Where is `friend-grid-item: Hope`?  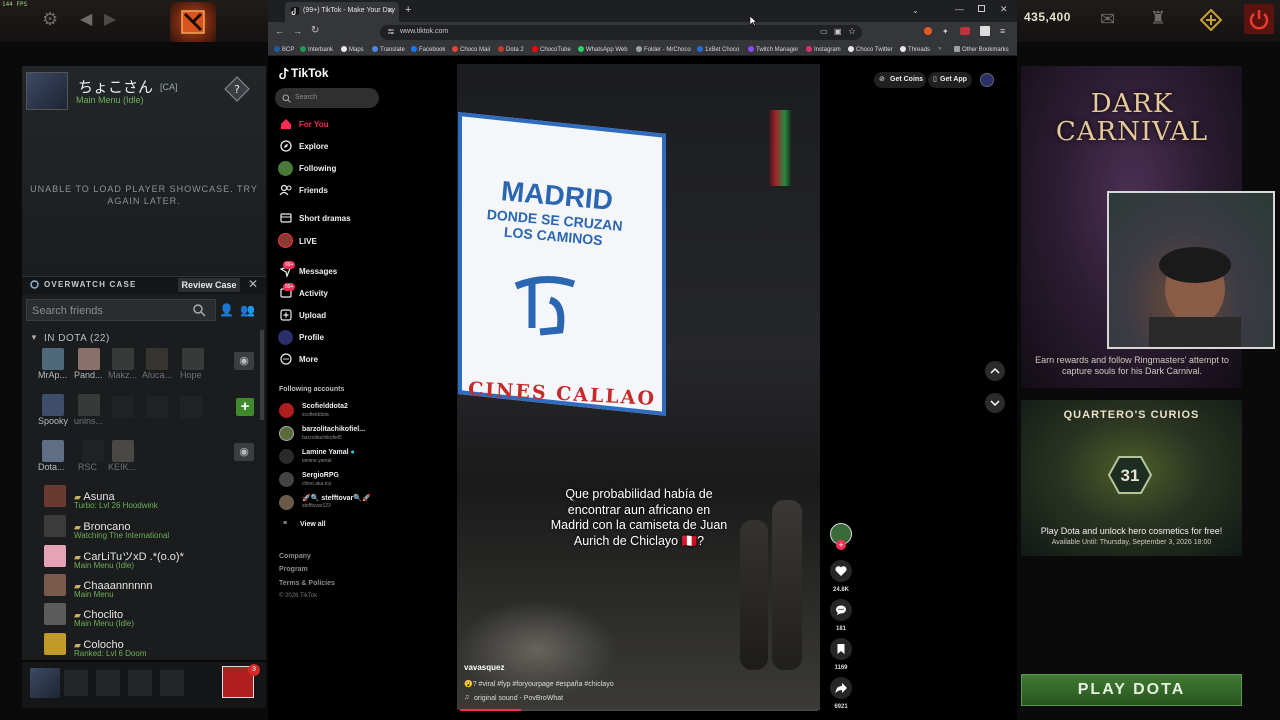
friend-grid-item: Hope is located at coordinates (199, 364).